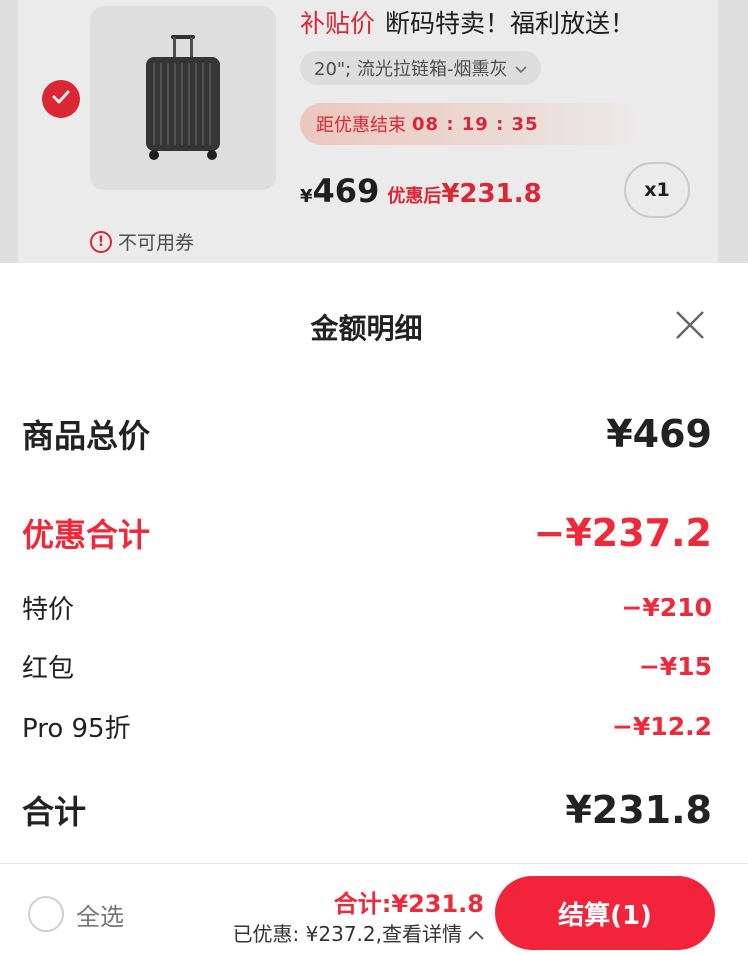  What do you see at coordinates (521, 68) in the screenshot?
I see `chevron-down-icon` at bounding box center [521, 68].